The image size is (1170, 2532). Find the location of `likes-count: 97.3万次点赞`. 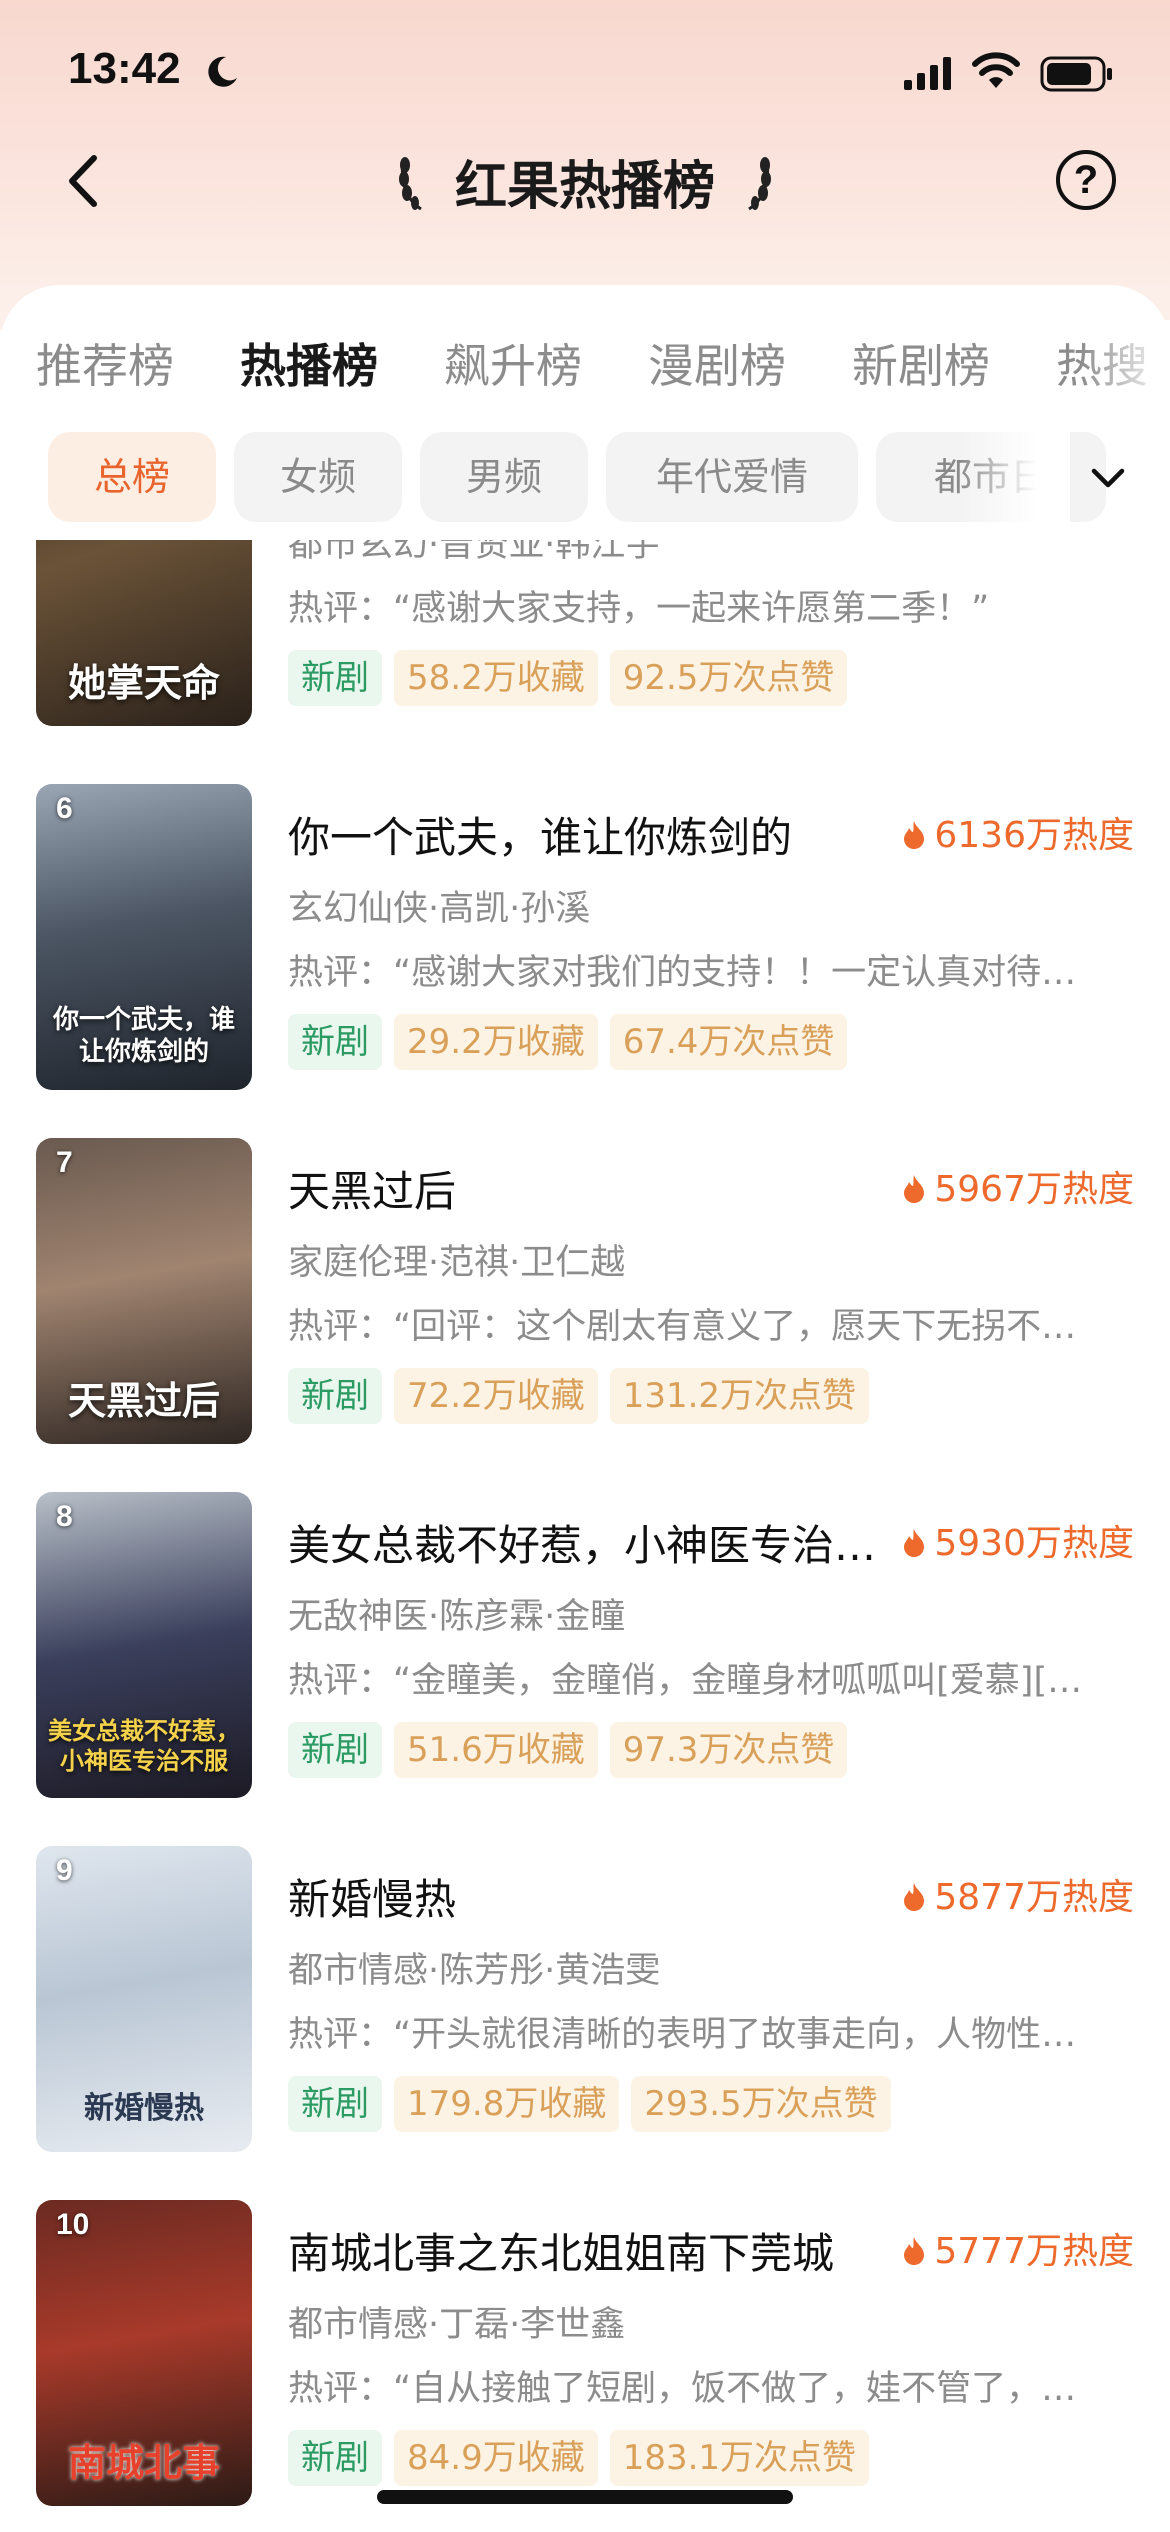

likes-count: 97.3万次点赞 is located at coordinates (728, 1750).